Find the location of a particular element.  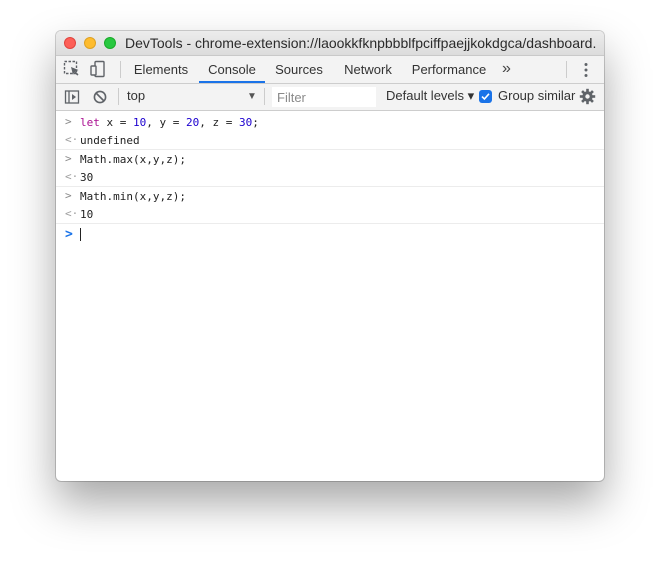

zoom-window-button is located at coordinates (110, 43).